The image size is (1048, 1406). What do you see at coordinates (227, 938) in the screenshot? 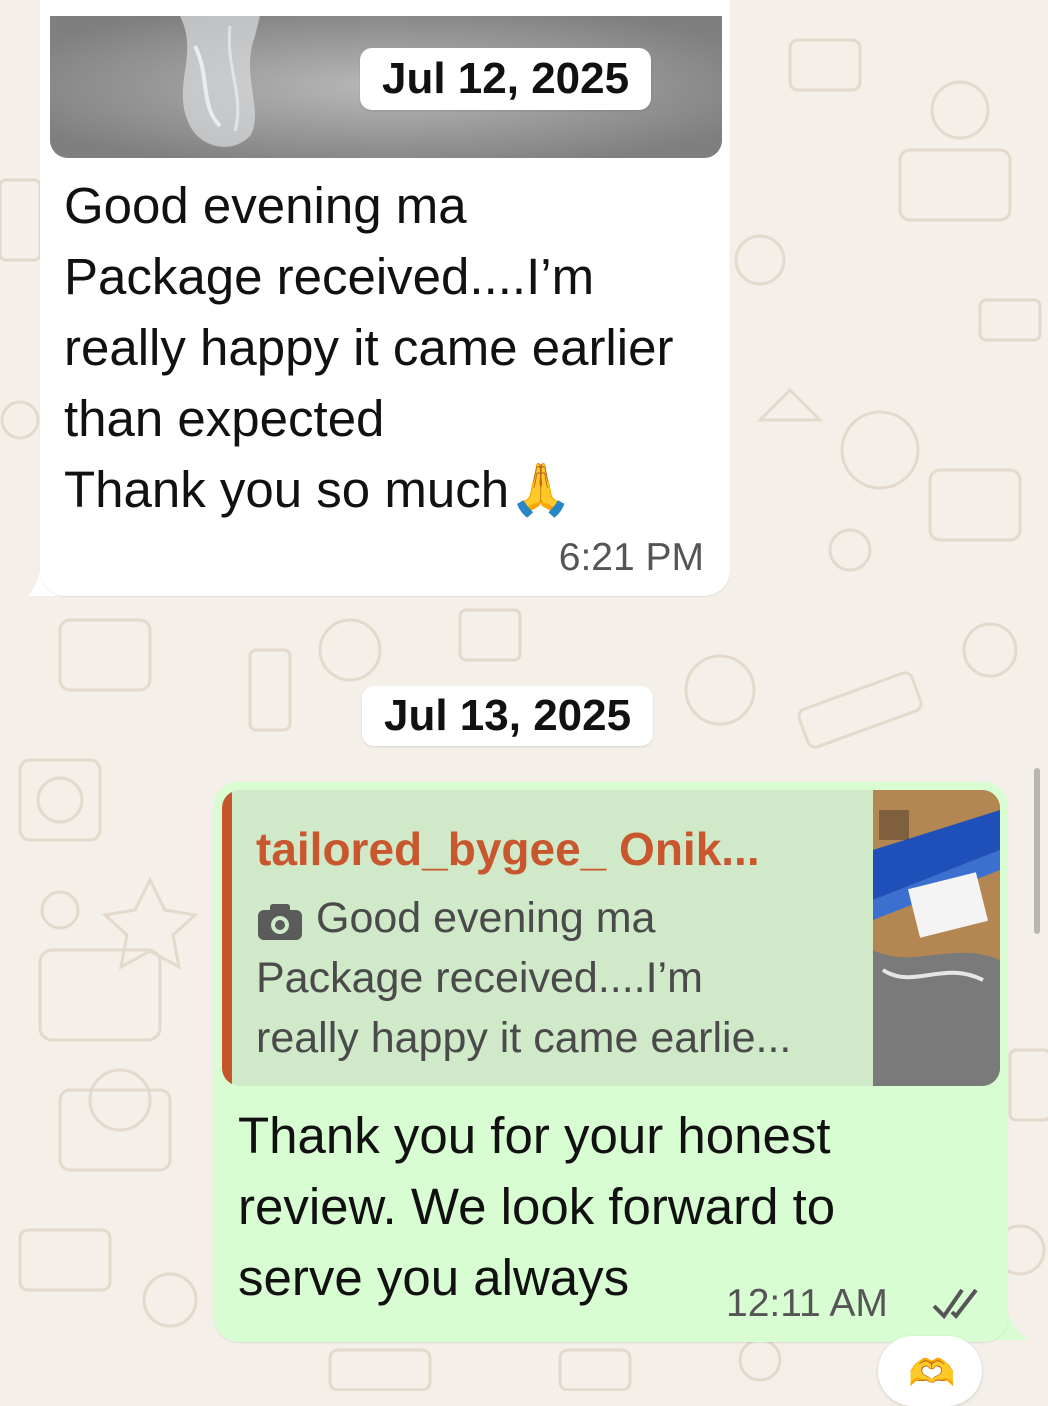
I see `quote-accent-bar` at bounding box center [227, 938].